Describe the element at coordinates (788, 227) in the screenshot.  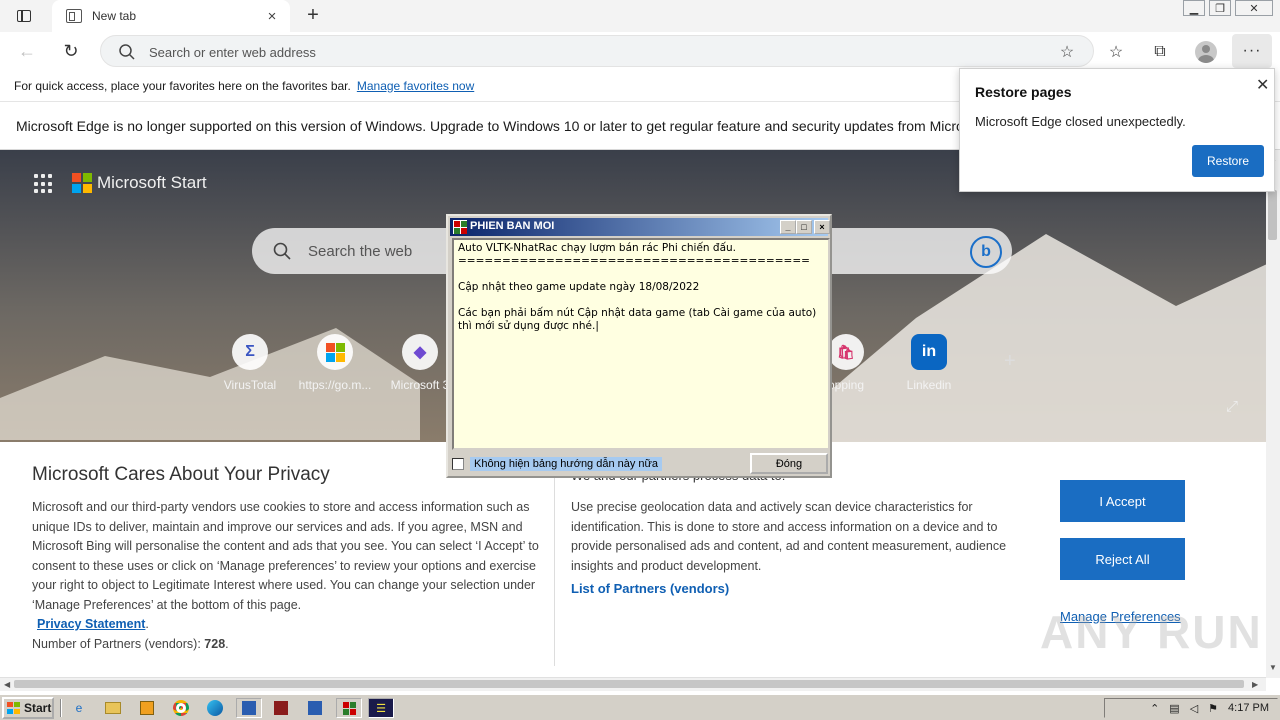
I see `dialog-minimize-button: _` at that location.